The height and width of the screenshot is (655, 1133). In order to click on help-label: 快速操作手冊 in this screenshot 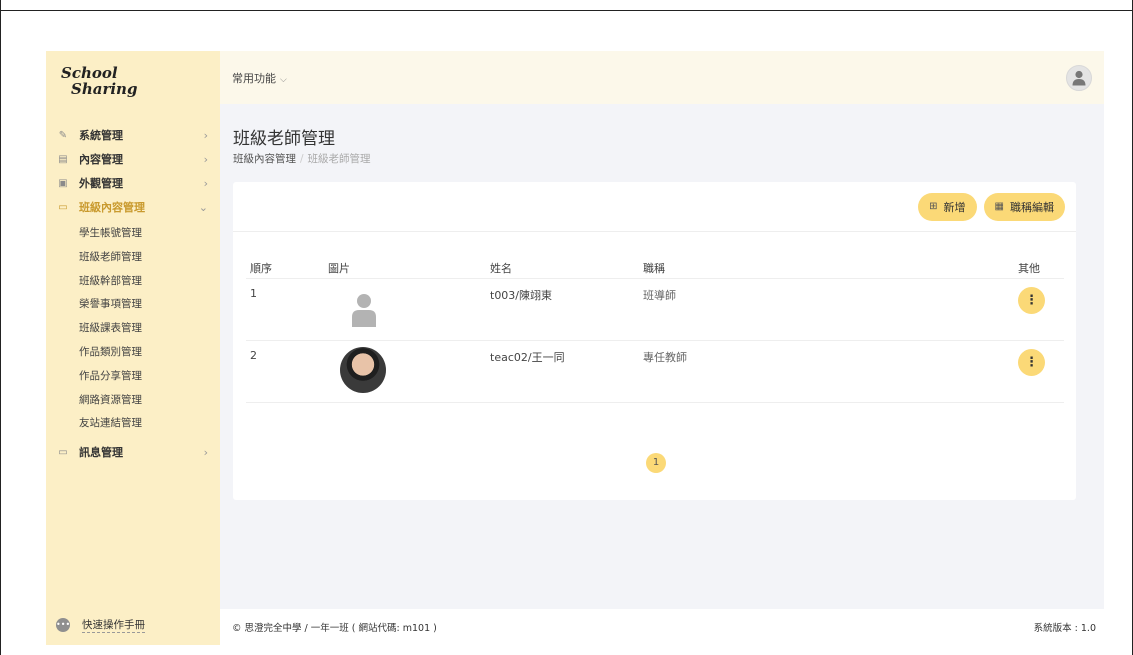, I will do `click(113, 626)`.